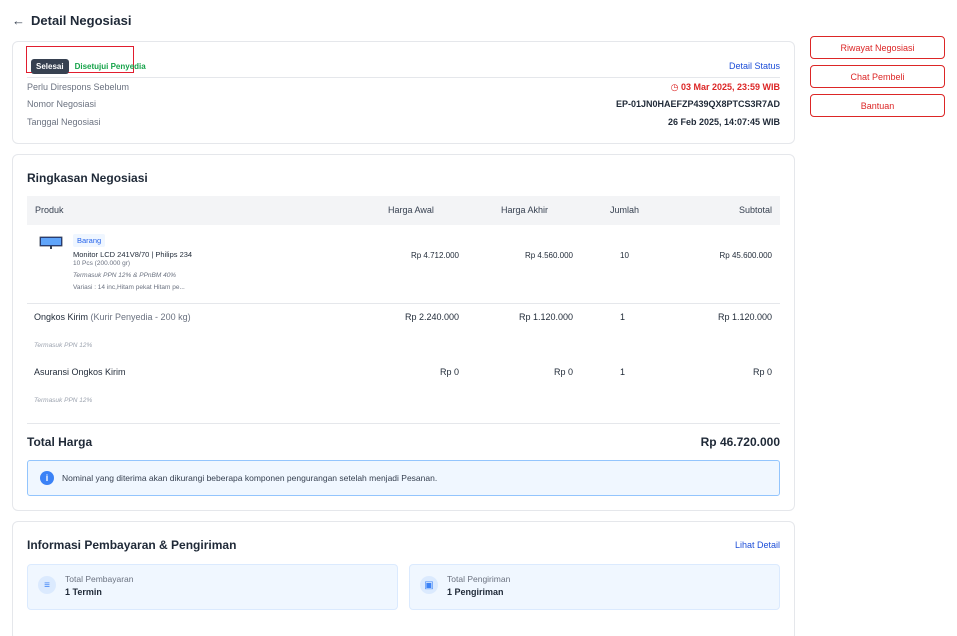  I want to click on monitor-image, so click(51, 242).